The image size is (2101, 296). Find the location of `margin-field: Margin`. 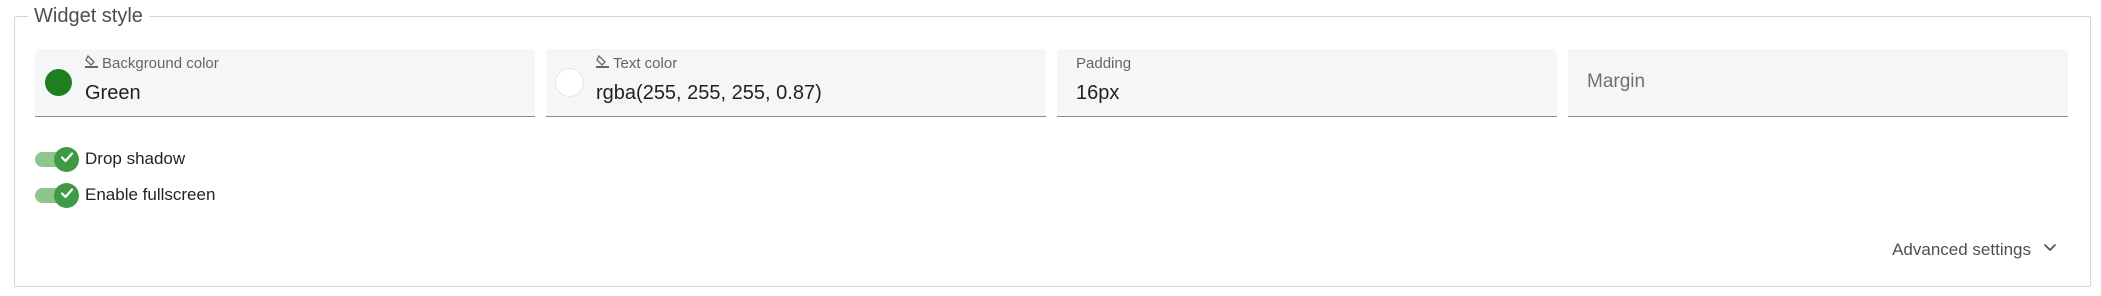

margin-field: Margin is located at coordinates (1818, 83).